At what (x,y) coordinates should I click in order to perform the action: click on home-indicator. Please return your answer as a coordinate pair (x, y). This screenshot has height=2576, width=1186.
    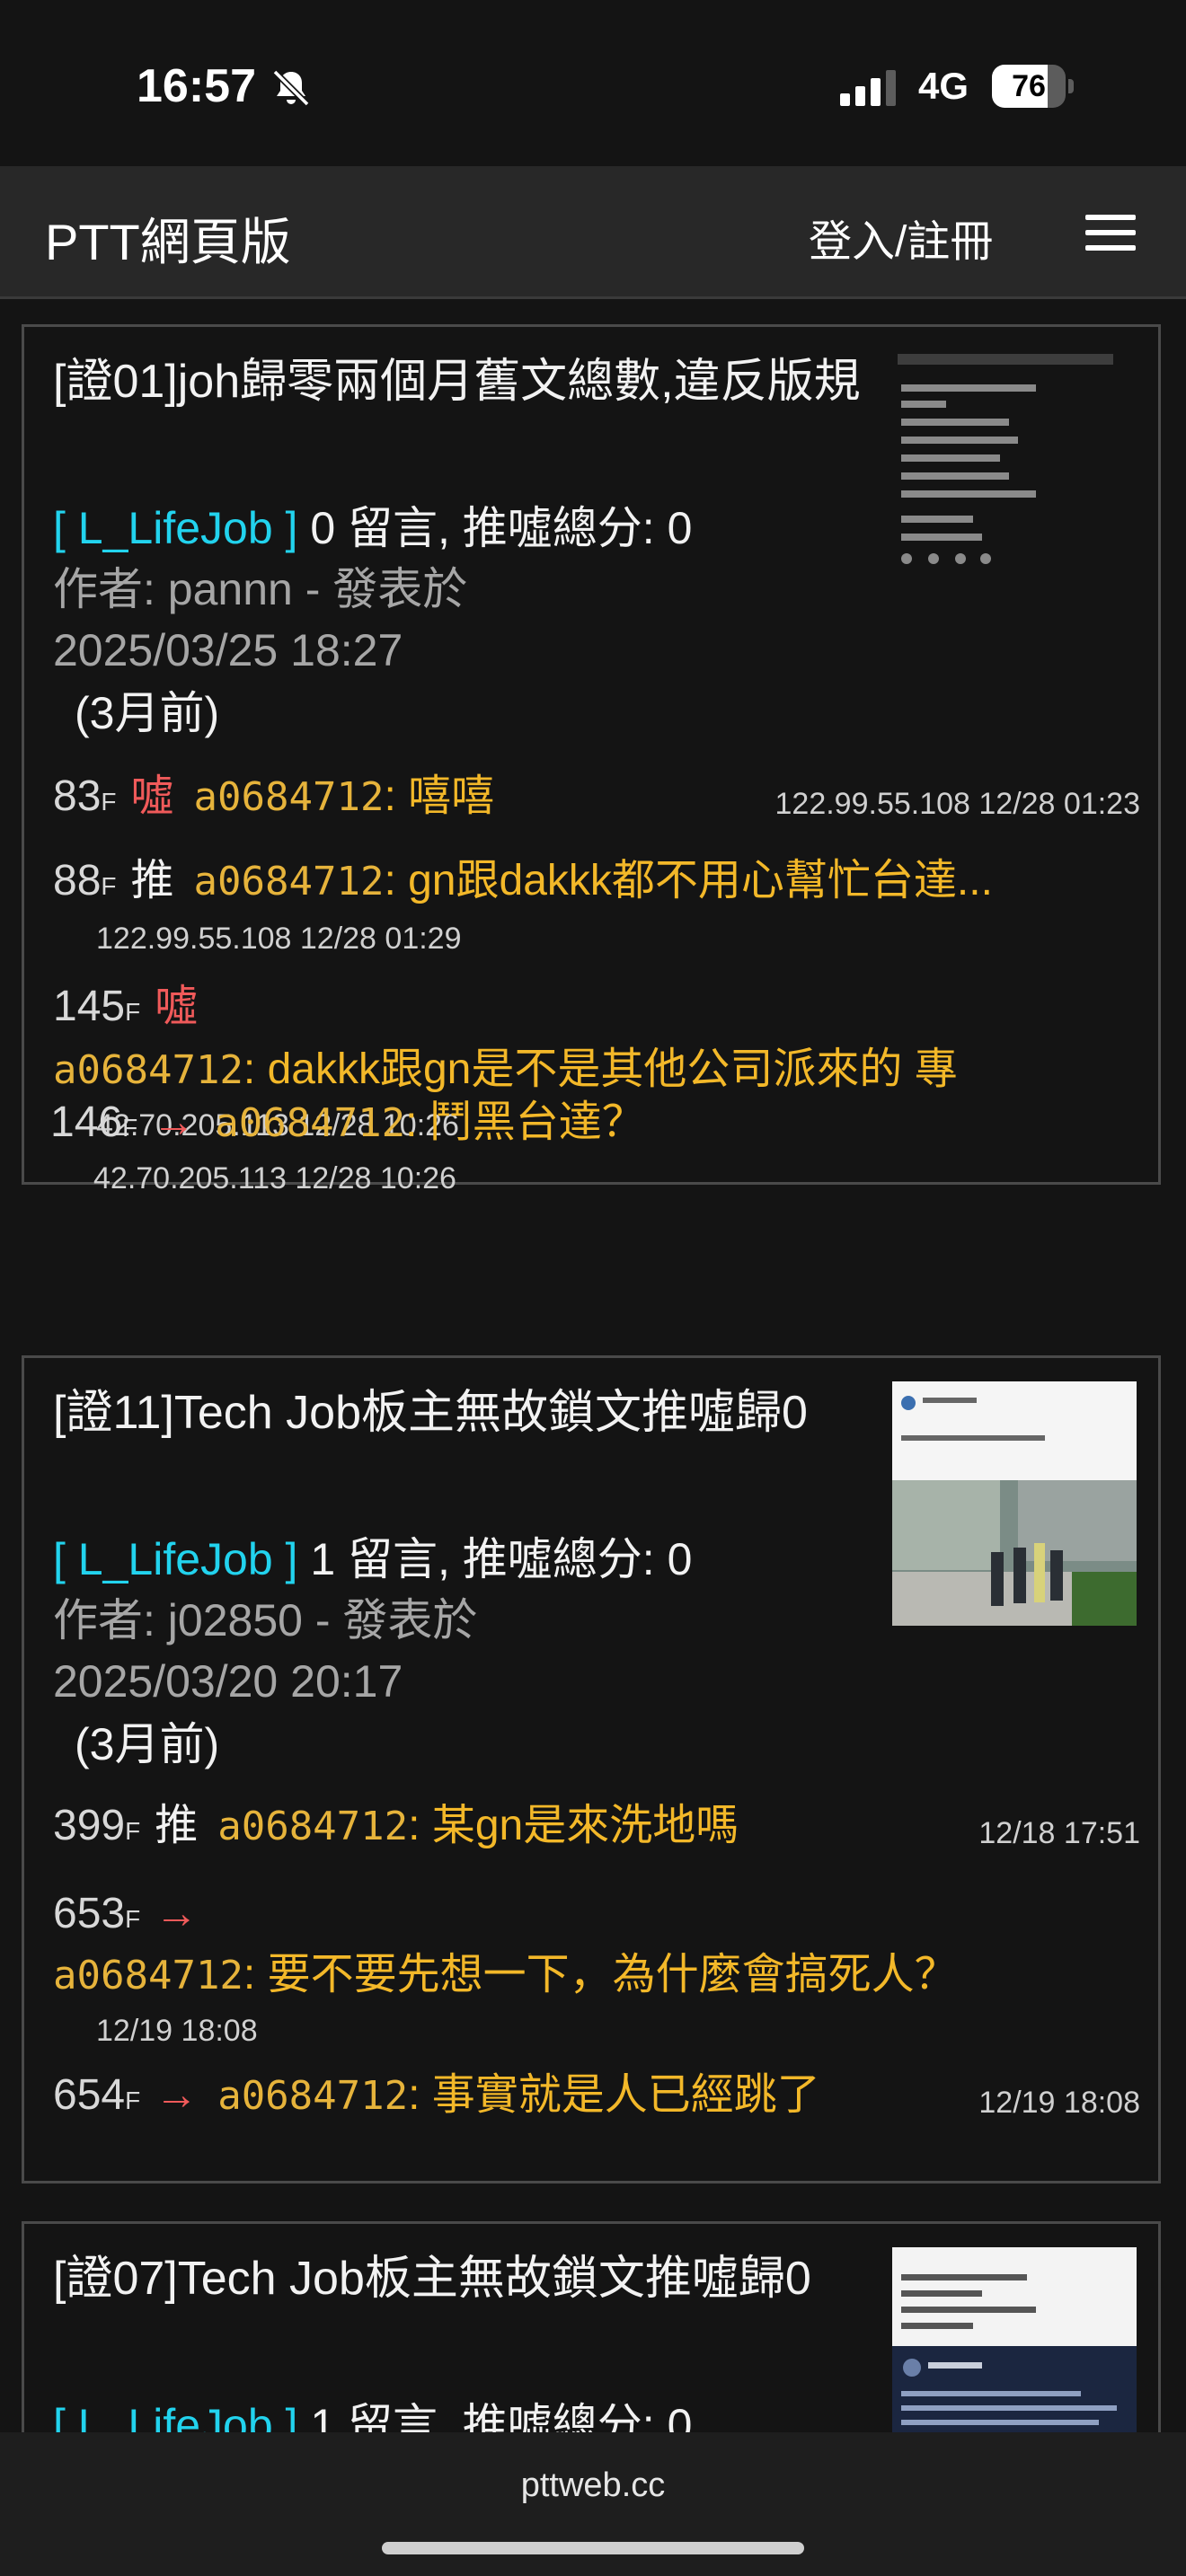
    Looking at the image, I should click on (593, 2548).